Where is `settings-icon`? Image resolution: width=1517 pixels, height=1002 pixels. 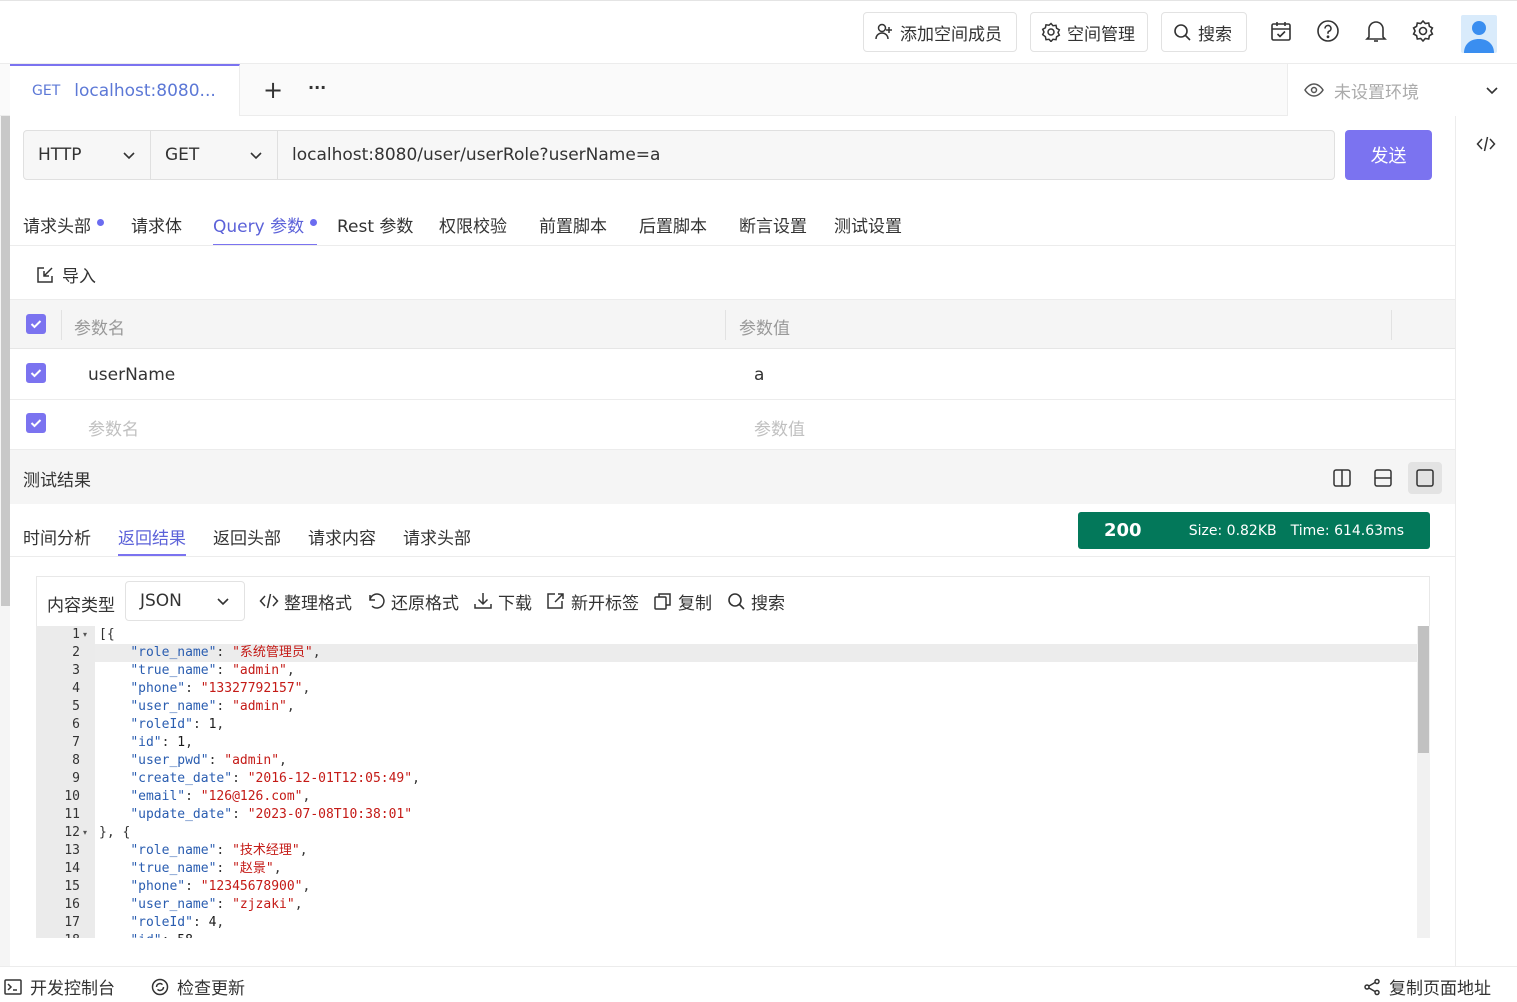
settings-icon is located at coordinates (1423, 31).